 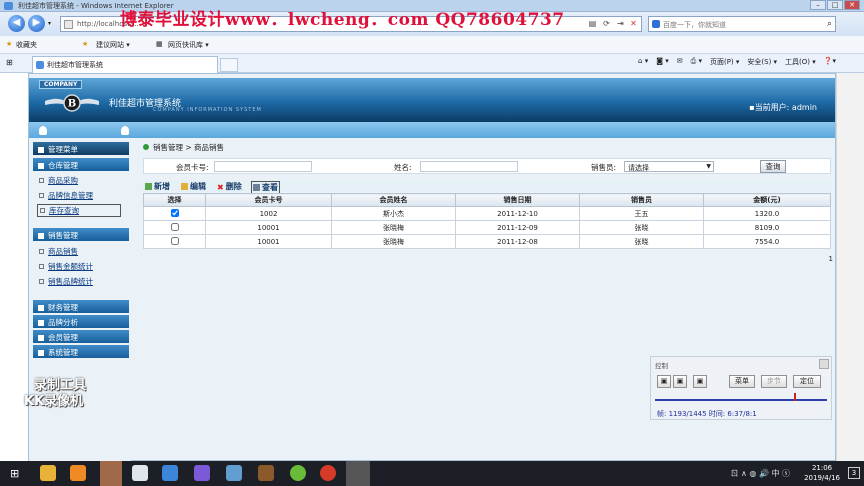 What do you see at coordinates (58, 251) in the screenshot?
I see `sidebar-item-product-sales: 商品销售` at bounding box center [58, 251].